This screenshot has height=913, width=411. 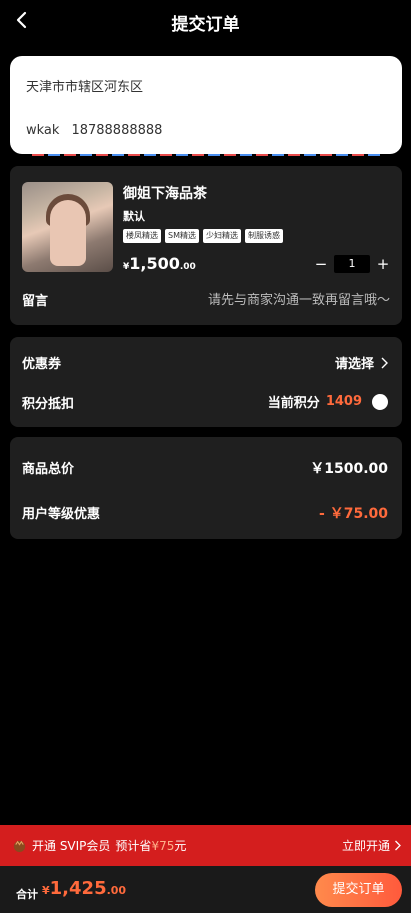 I want to click on coupon-label: 优惠券, so click(x=42, y=364).